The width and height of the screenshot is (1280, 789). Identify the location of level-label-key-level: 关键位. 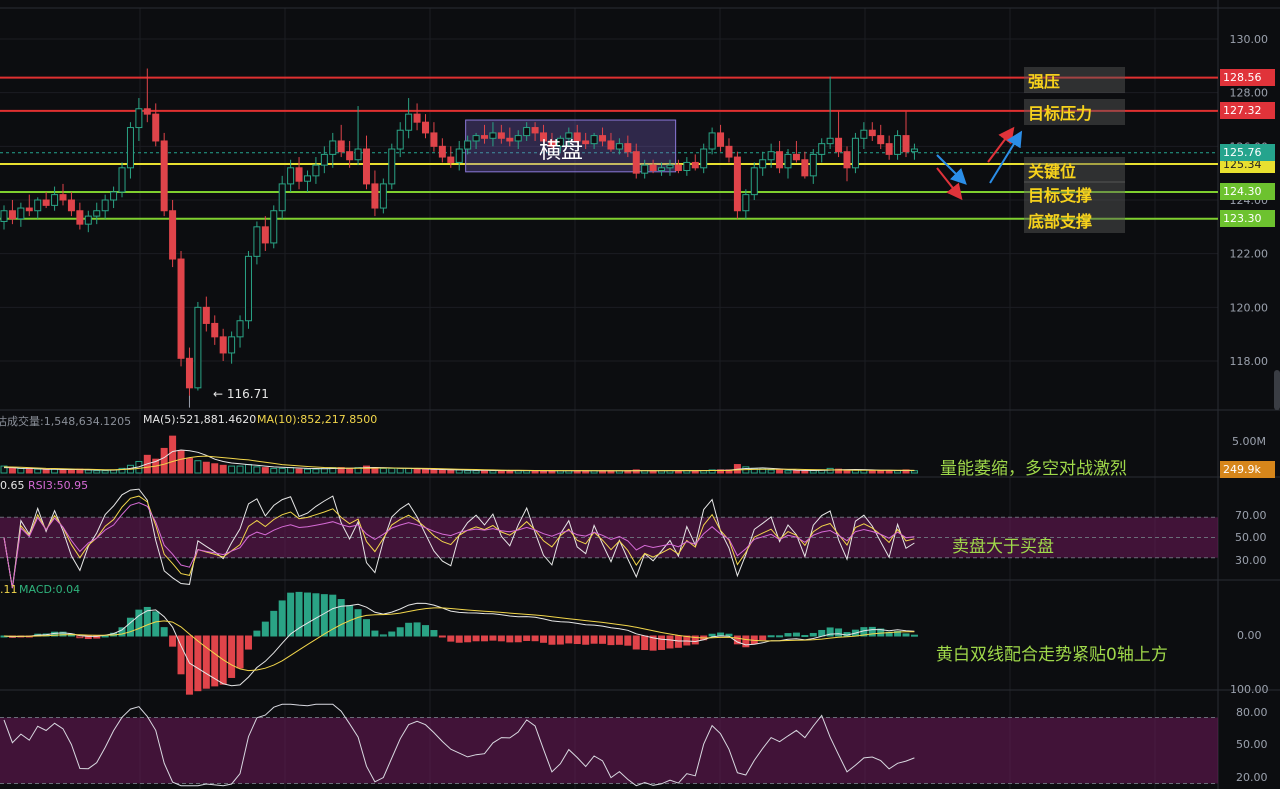
(1074, 170).